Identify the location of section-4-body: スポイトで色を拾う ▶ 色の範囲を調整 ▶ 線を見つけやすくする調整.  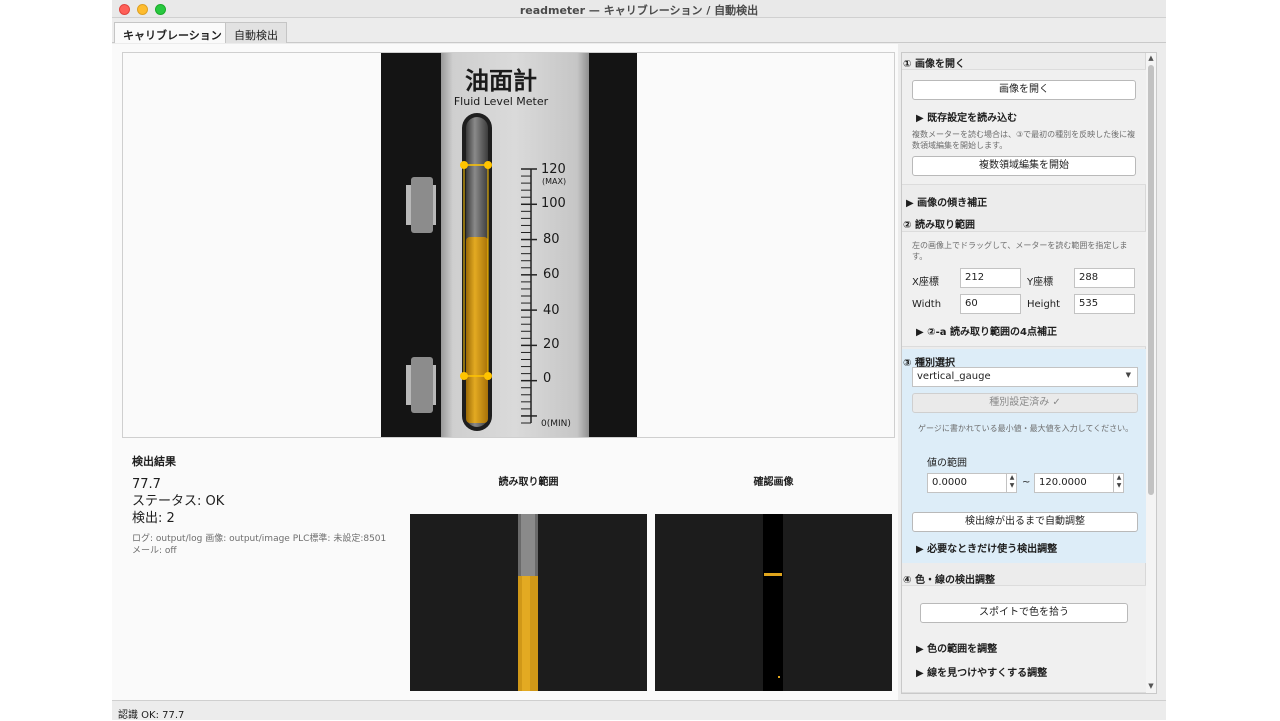
(1024, 639).